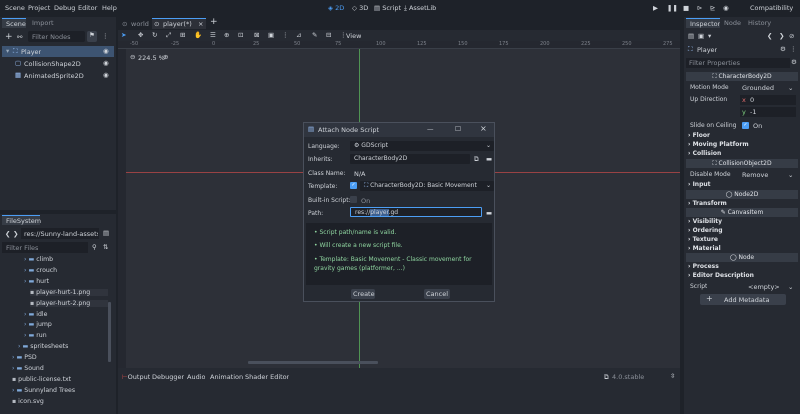 This screenshot has height=414, width=800. What do you see at coordinates (58, 51) in the screenshot?
I see `tree-row-player: ▾ ⛶ Player ◉` at bounding box center [58, 51].